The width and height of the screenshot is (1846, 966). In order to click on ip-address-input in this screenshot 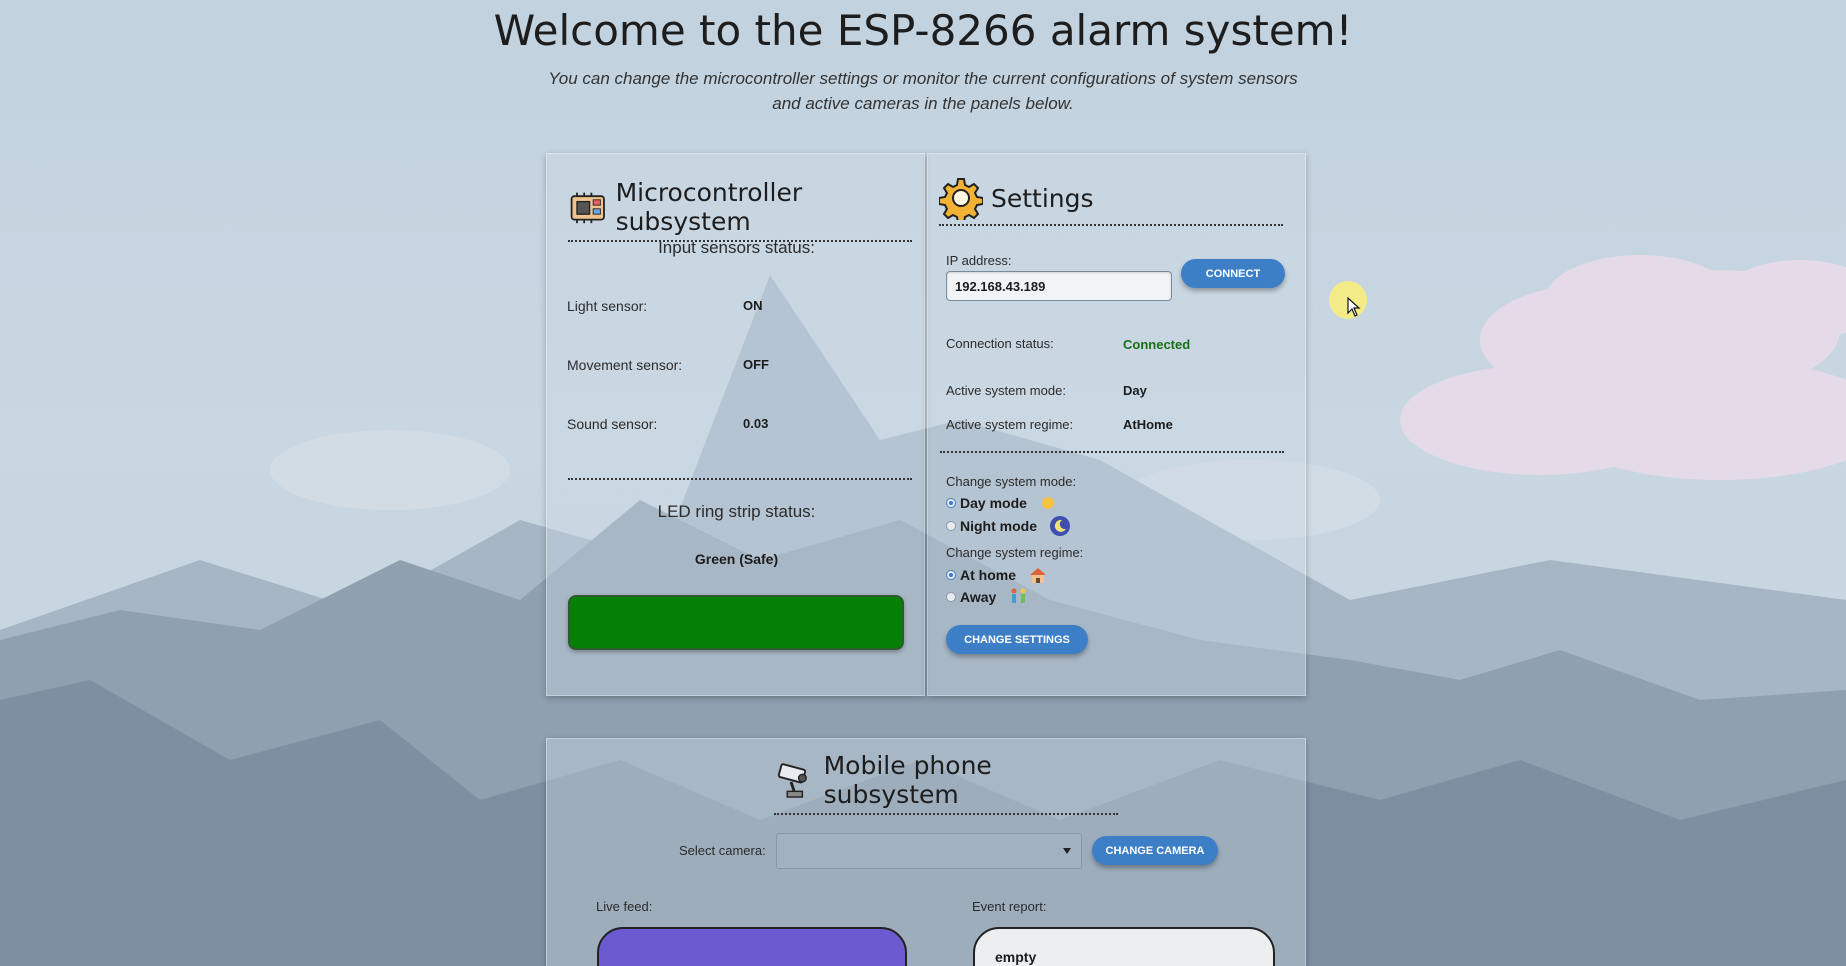, I will do `click(1059, 286)`.